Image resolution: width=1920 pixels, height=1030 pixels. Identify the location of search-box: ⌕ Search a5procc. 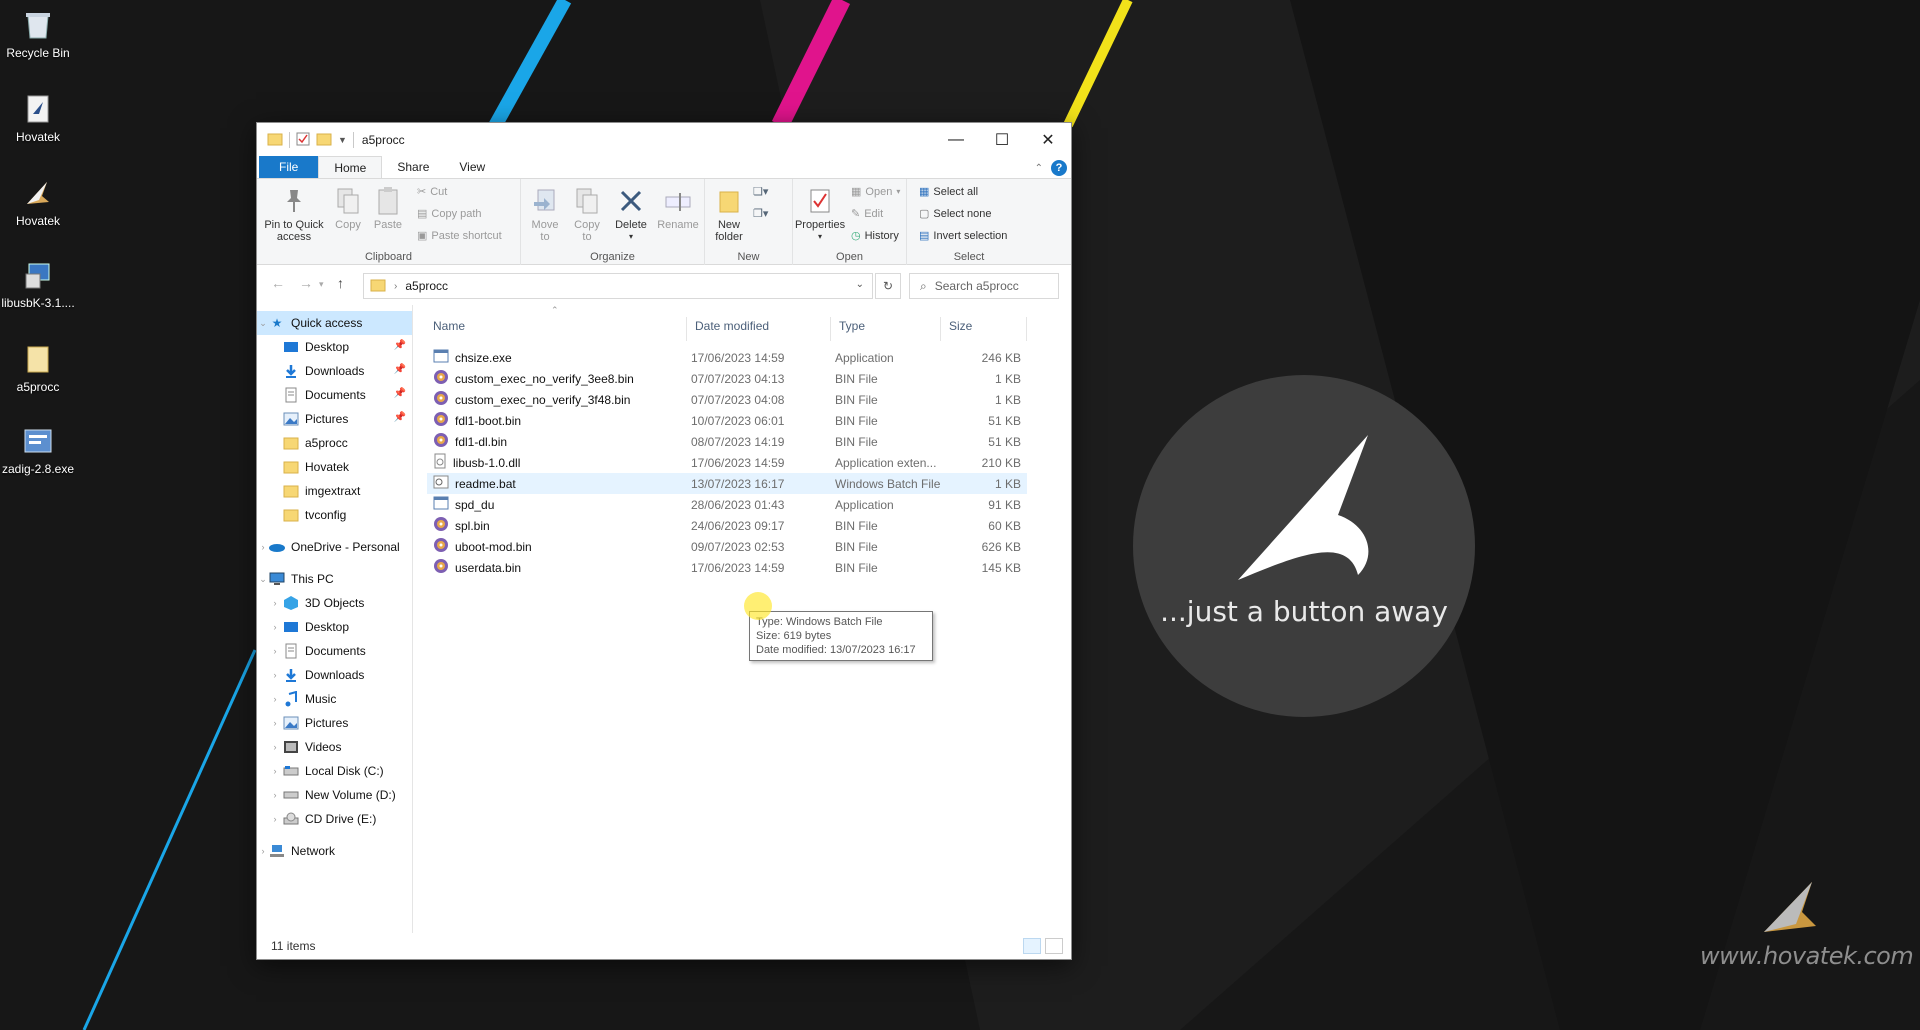
(984, 286).